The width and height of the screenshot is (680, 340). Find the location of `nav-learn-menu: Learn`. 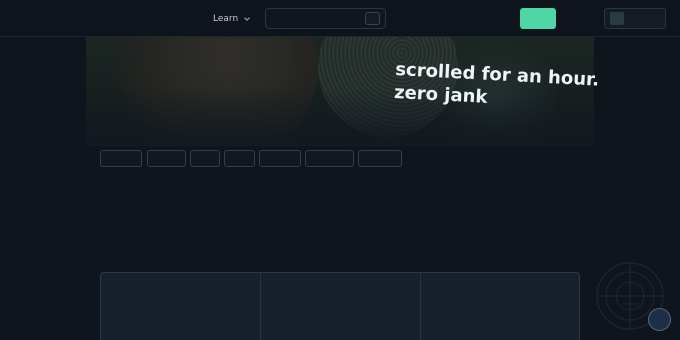

nav-learn-menu: Learn is located at coordinates (232, 19).